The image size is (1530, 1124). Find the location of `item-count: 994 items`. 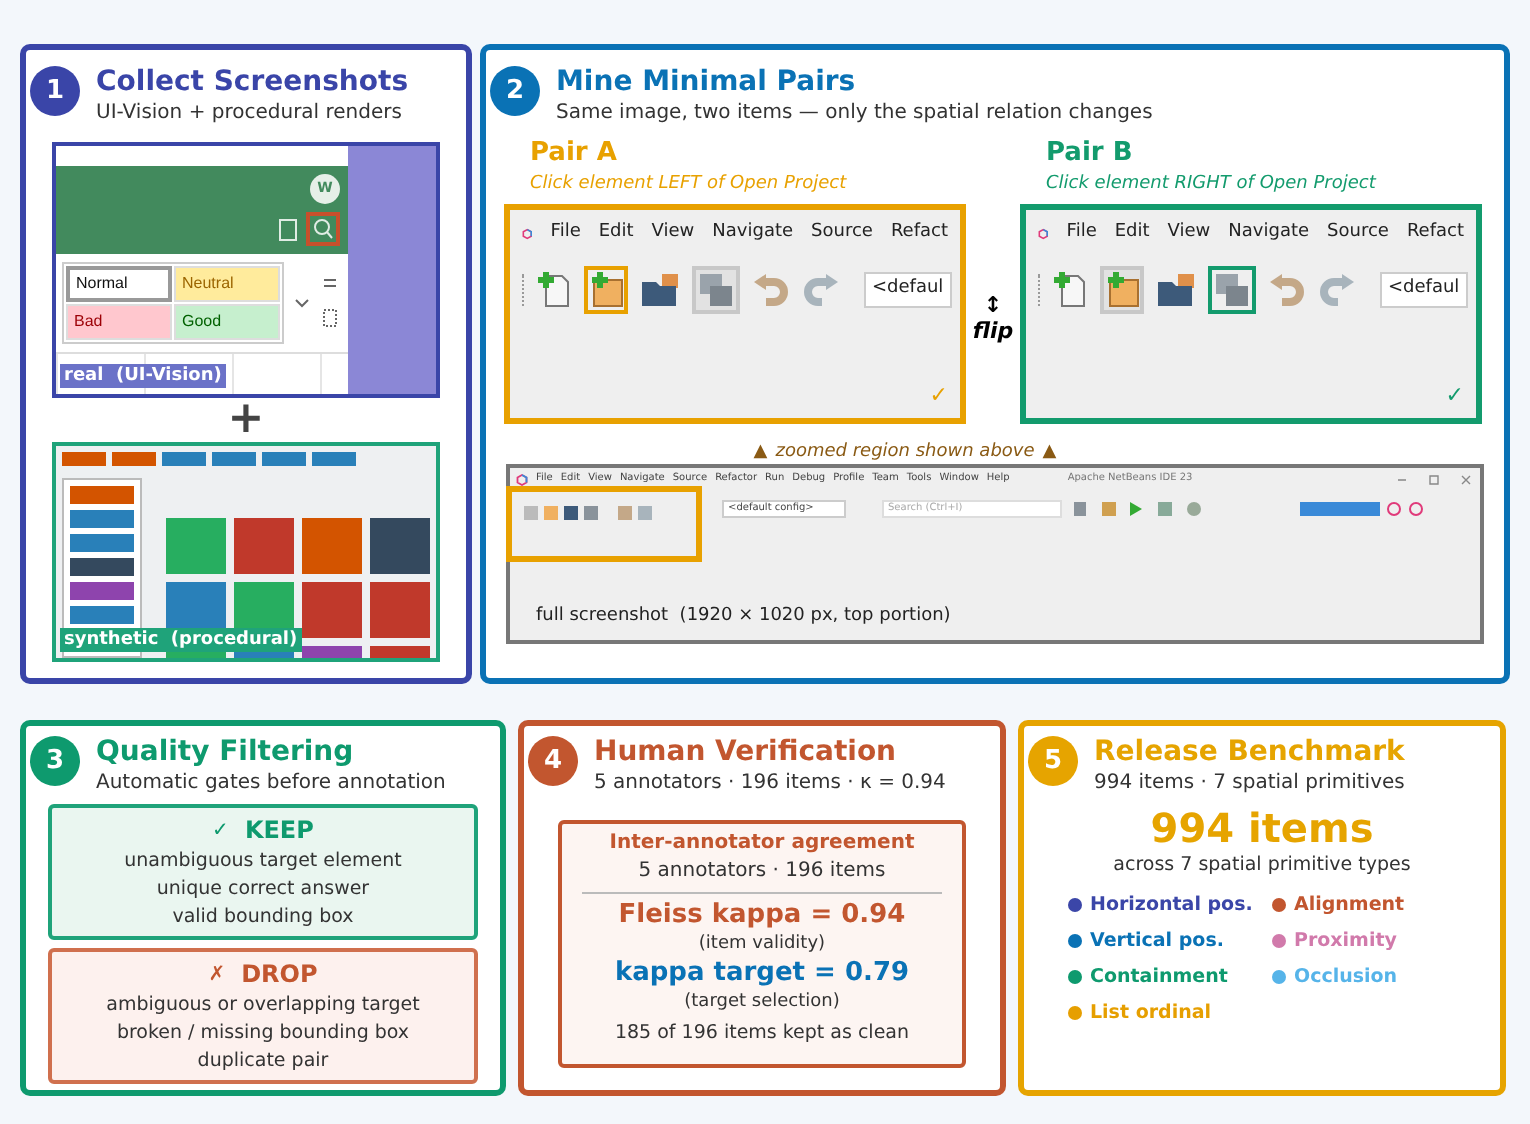

item-count: 994 items is located at coordinates (1262, 828).